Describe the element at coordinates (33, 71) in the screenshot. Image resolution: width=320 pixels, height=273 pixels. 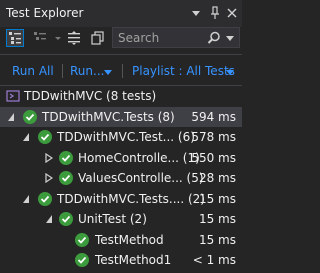
I see `run-all-link: Run All` at that location.